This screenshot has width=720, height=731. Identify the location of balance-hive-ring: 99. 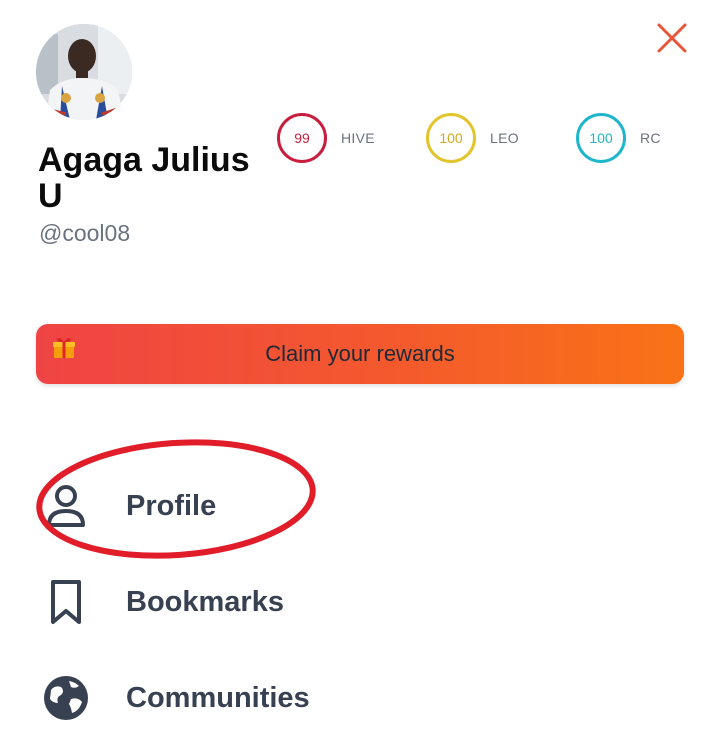
(302, 138).